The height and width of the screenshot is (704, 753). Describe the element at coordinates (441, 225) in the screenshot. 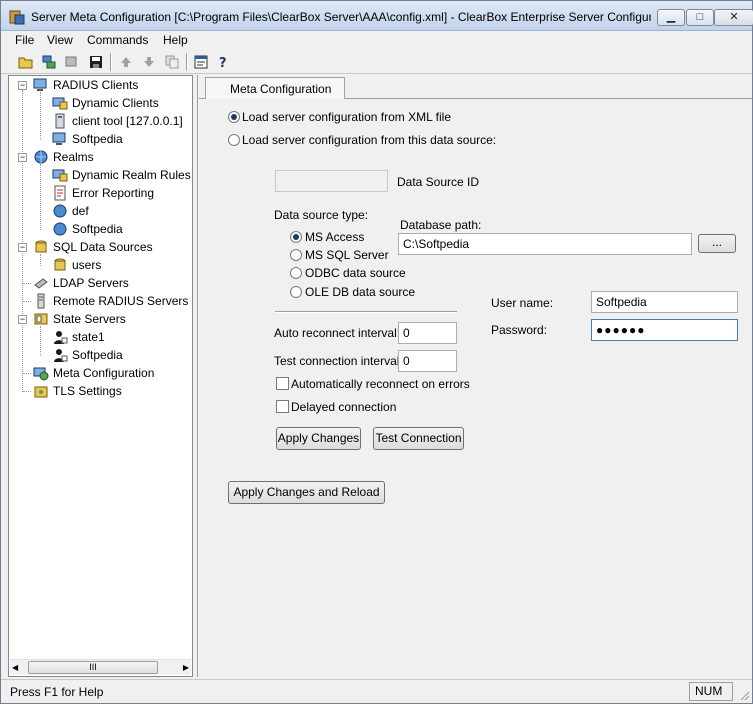

I see `database-path-label: Database path:` at that location.